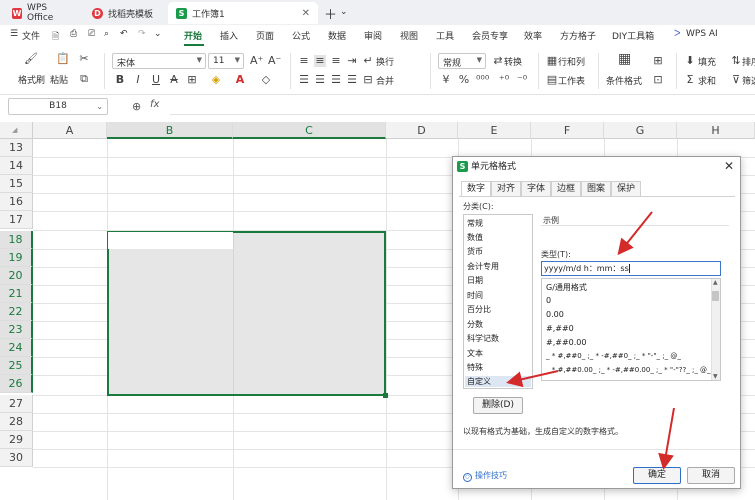  Describe the element at coordinates (624, 80) in the screenshot. I see `conditional-format-button: 条件格式` at that location.